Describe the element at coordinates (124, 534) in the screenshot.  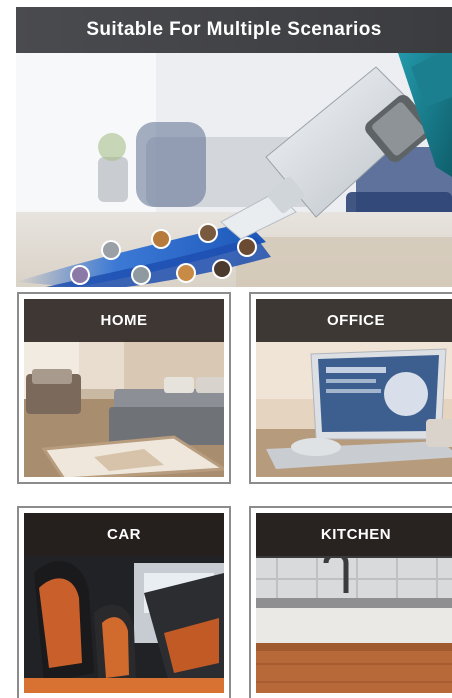
I see `scenario-label-car: CAR` at that location.